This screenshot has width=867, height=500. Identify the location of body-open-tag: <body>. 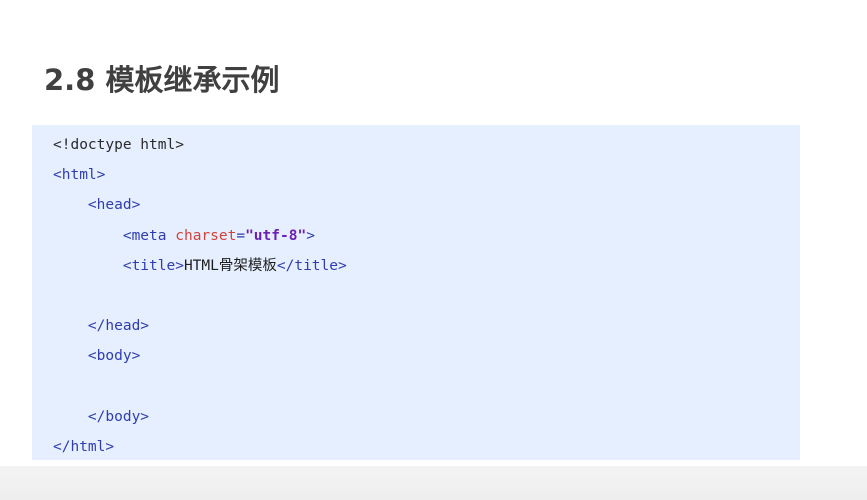
(114, 356).